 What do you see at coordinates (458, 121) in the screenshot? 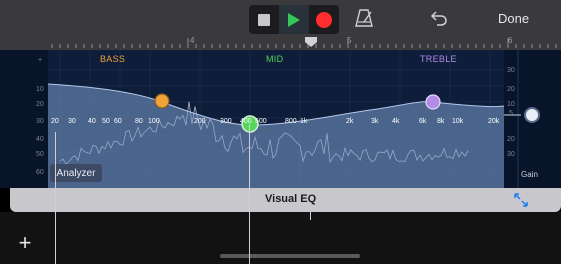
I see `freq-label: 10k` at bounding box center [458, 121].